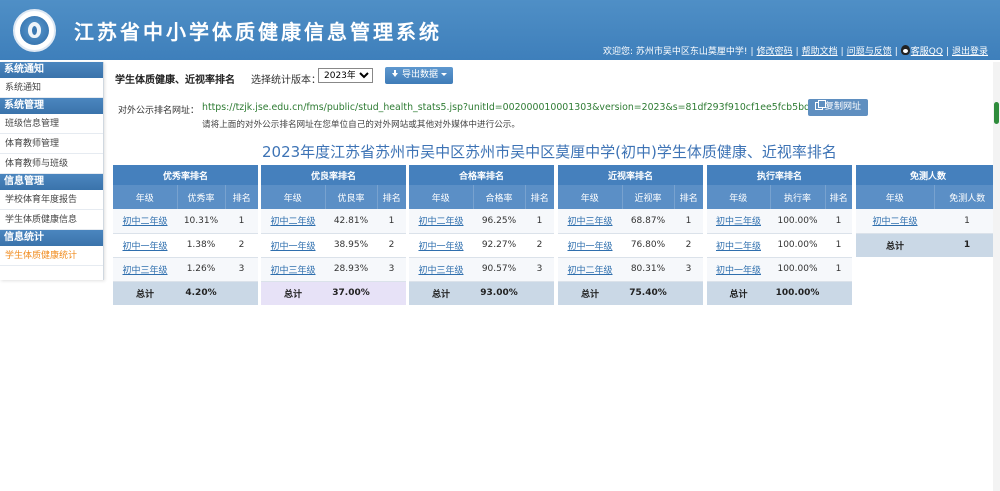 Image resolution: width=1000 pixels, height=491 pixels. I want to click on public-url-hint: 请将上面的对外公示排名网址在您单位自己的对外网站或其他对外媒体中进行公示。, so click(361, 125).